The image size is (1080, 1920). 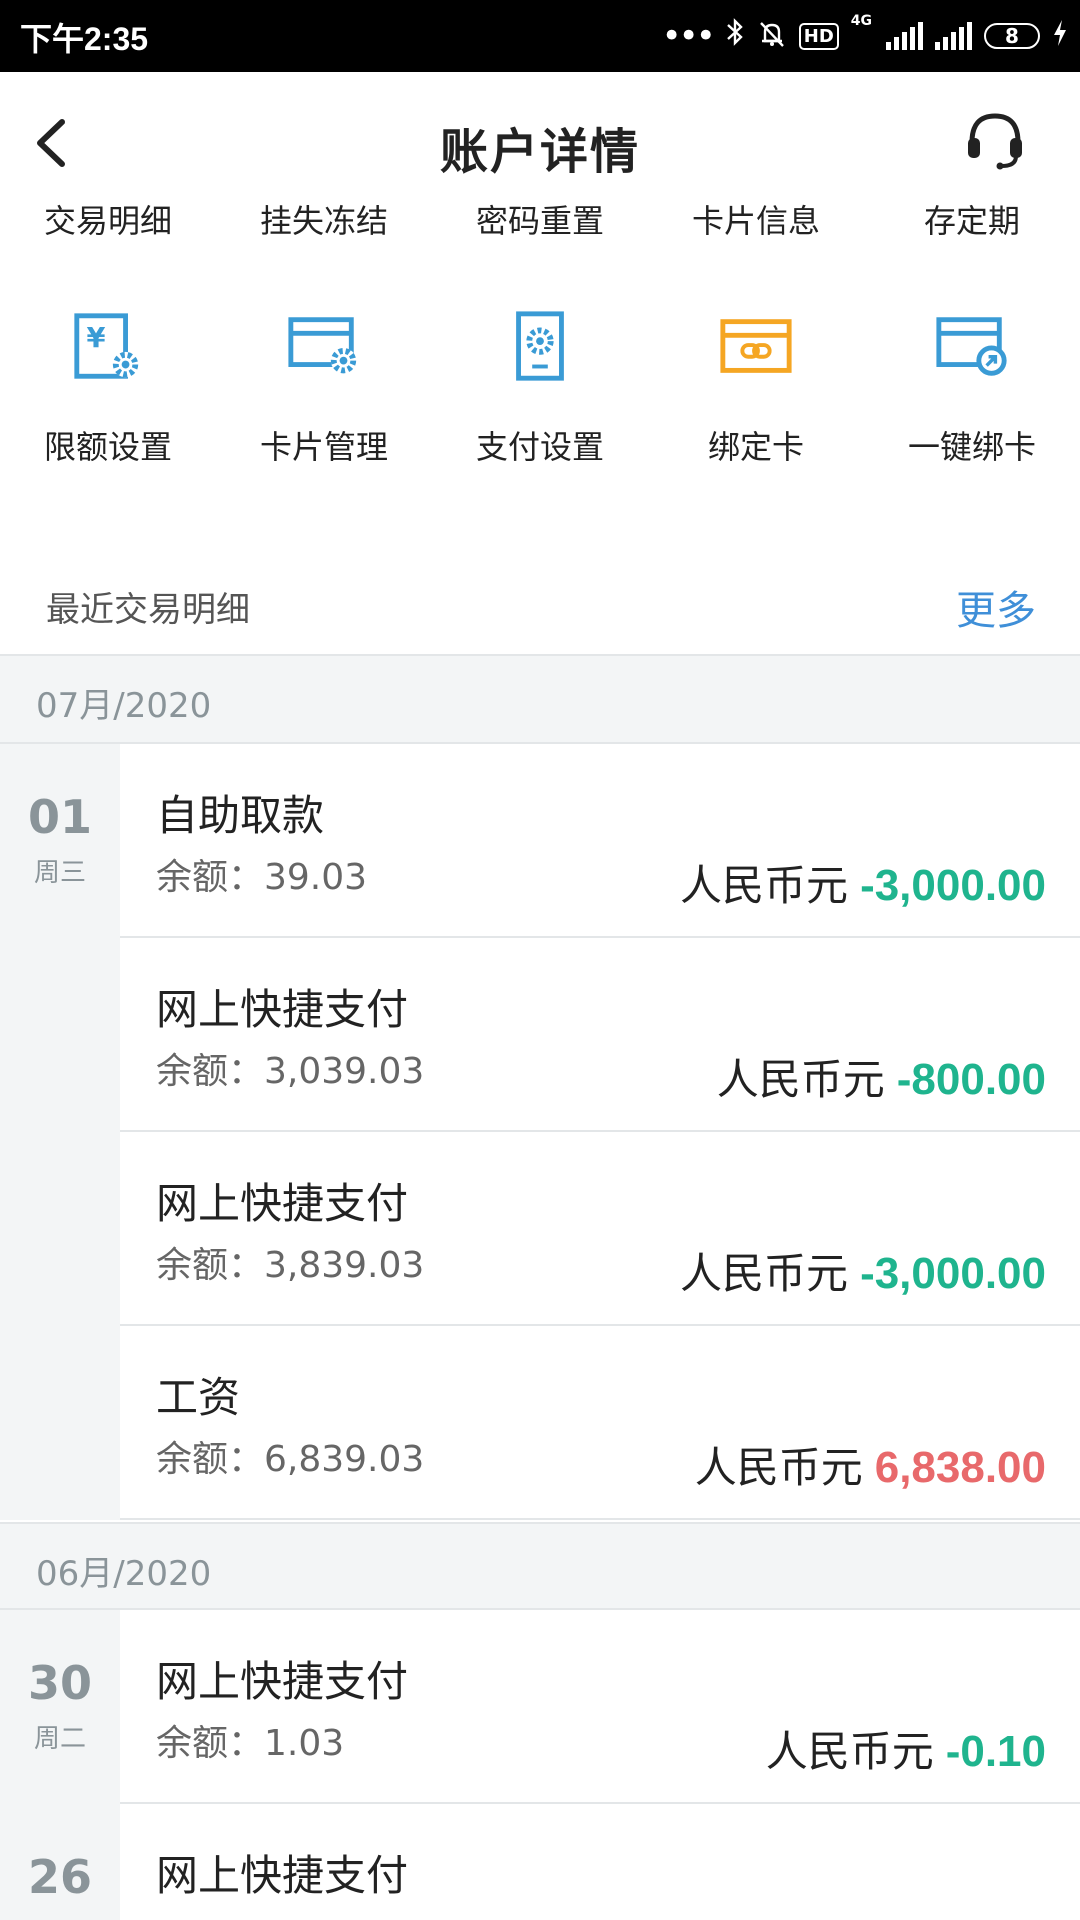 What do you see at coordinates (108, 388) in the screenshot?
I see `limit-settings-button: ¥ 限额设置` at bounding box center [108, 388].